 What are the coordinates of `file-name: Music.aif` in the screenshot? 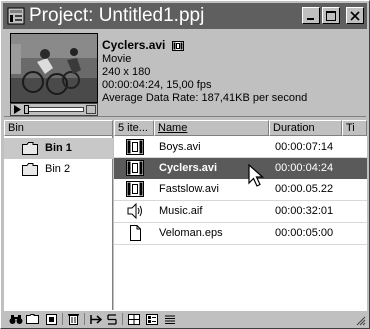 It's located at (181, 211).